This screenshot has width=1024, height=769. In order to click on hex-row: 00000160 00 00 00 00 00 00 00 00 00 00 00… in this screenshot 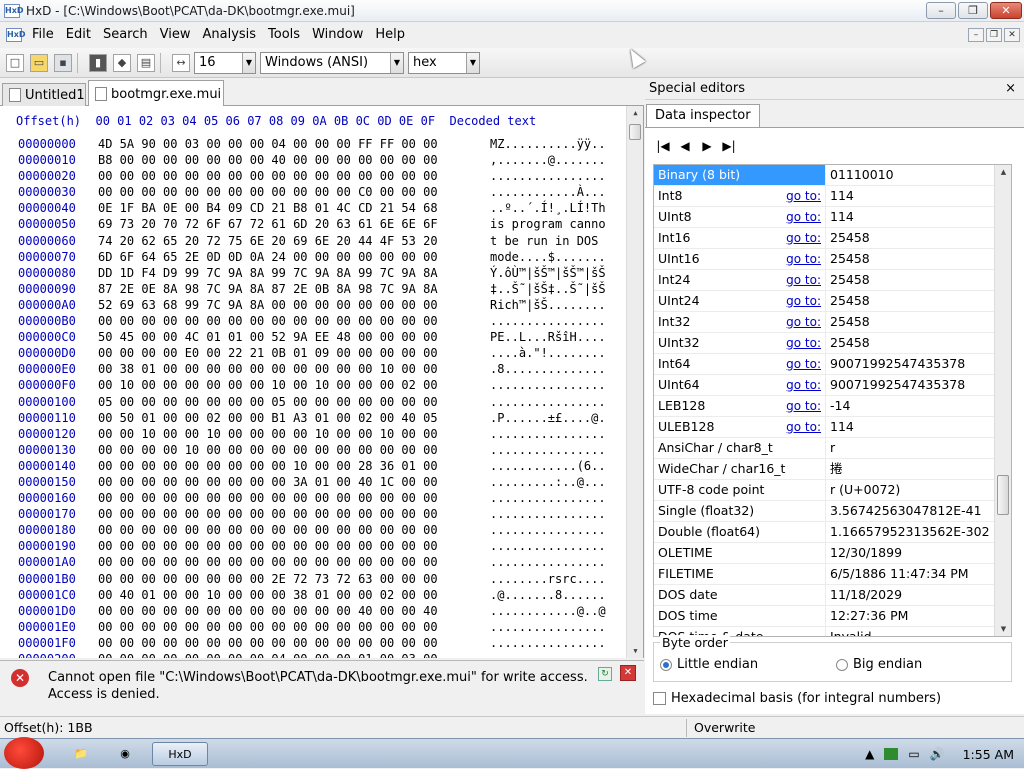, I will do `click(312, 498)`.